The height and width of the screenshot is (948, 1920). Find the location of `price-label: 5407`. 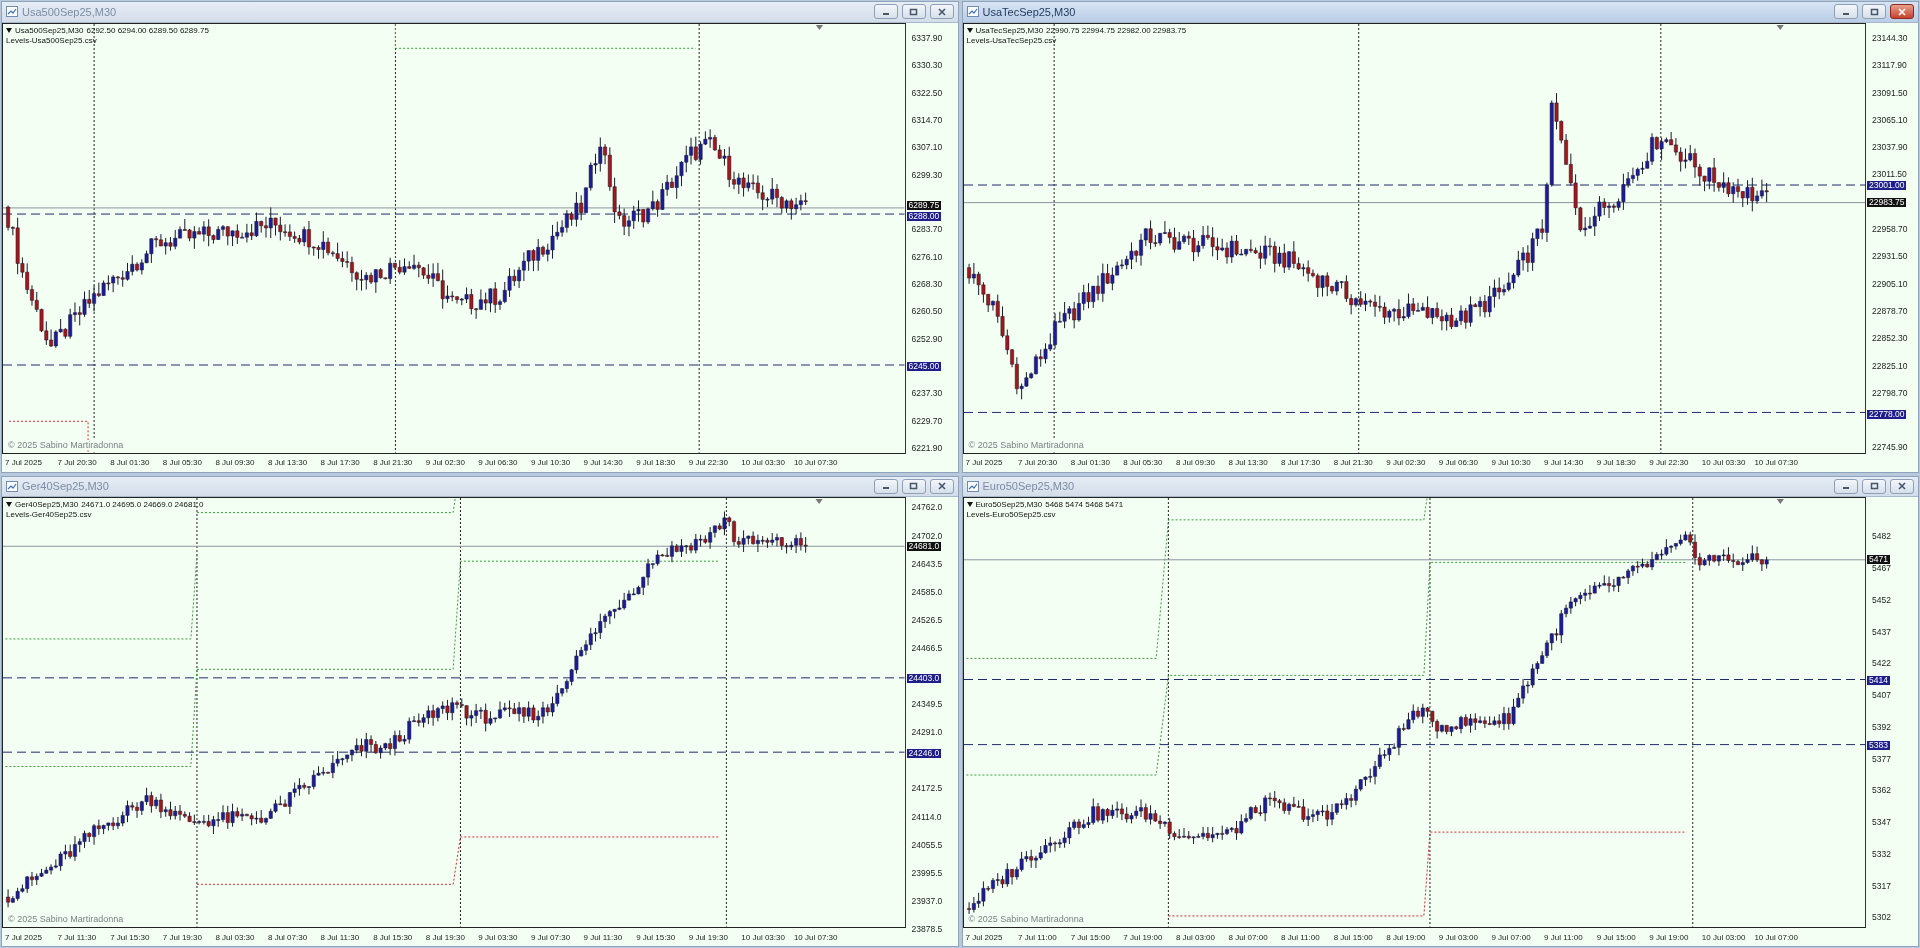

price-label: 5407 is located at coordinates (1881, 695).